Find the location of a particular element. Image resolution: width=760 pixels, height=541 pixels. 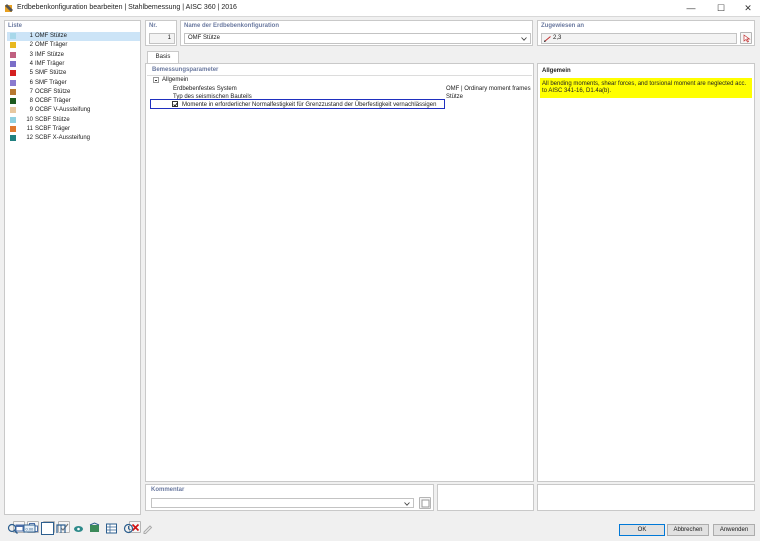

units-icon: 0.00 is located at coordinates (29, 528).